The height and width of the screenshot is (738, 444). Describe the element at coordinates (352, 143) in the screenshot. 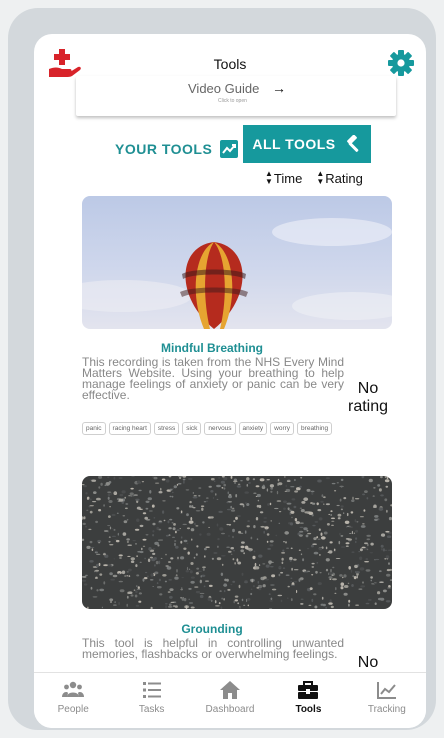

I see `hammer-icon` at that location.